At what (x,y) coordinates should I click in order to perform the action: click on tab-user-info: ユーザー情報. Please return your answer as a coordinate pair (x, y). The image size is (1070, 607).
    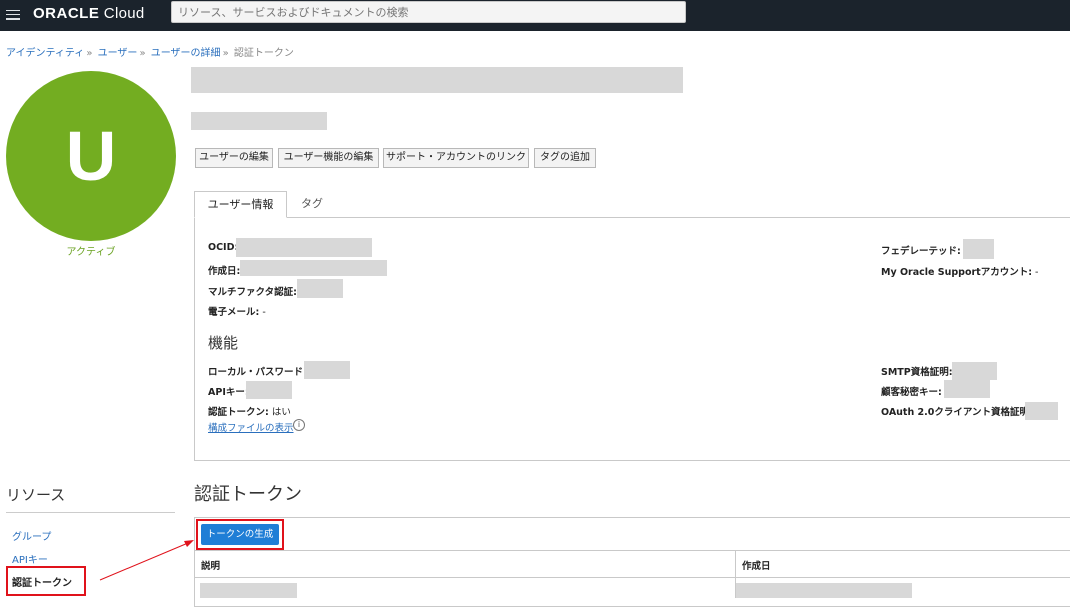
    Looking at the image, I should click on (240, 204).